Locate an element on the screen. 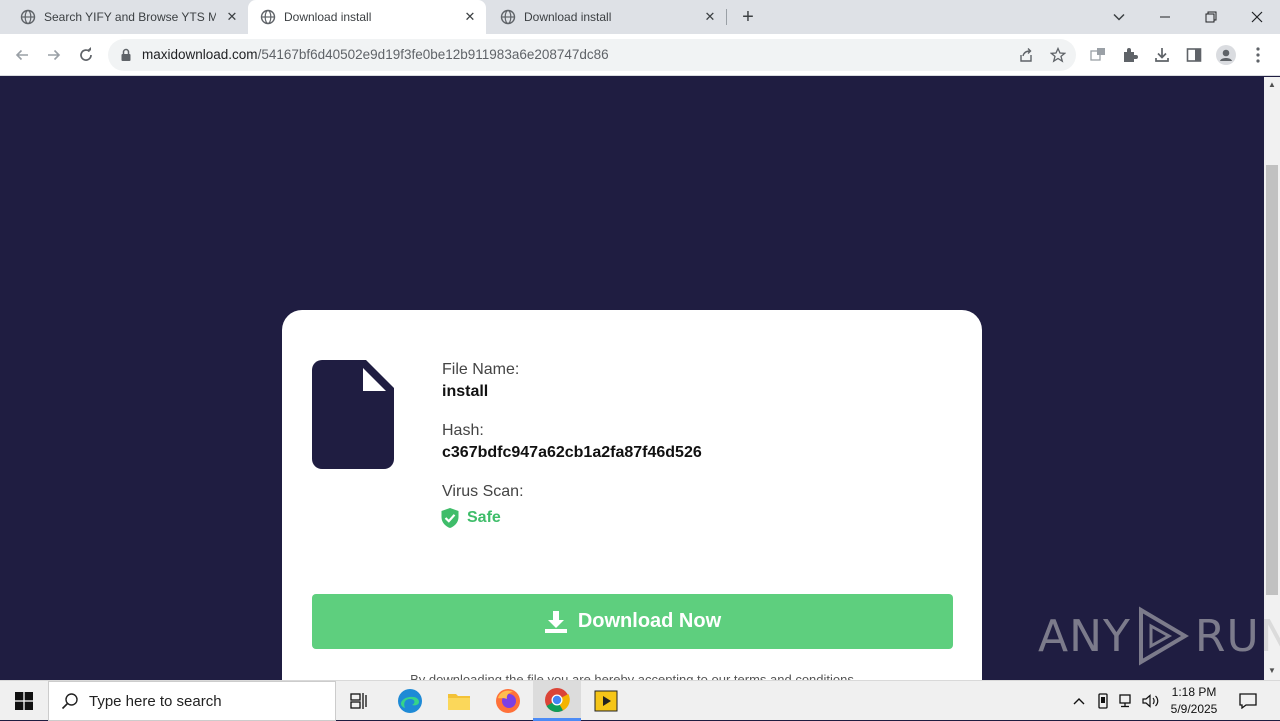 This screenshot has width=1280, height=721. scroll-up-arrow-icon: ▲ is located at coordinates (1272, 84).